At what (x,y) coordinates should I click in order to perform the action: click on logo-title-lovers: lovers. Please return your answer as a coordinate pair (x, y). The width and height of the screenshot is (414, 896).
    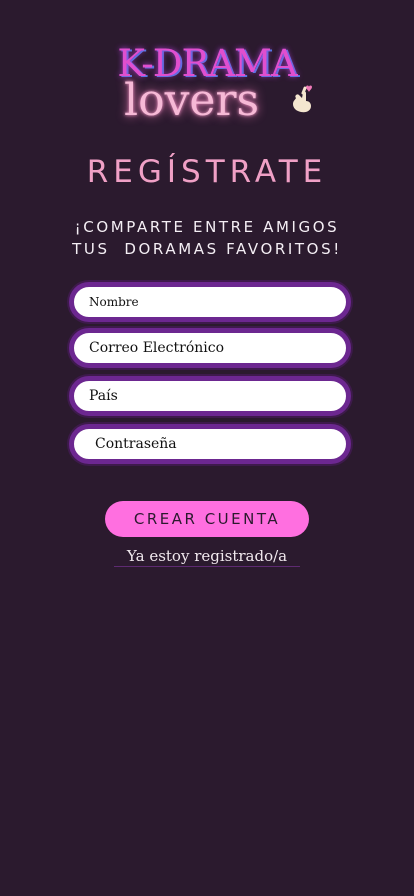
    Looking at the image, I should click on (192, 100).